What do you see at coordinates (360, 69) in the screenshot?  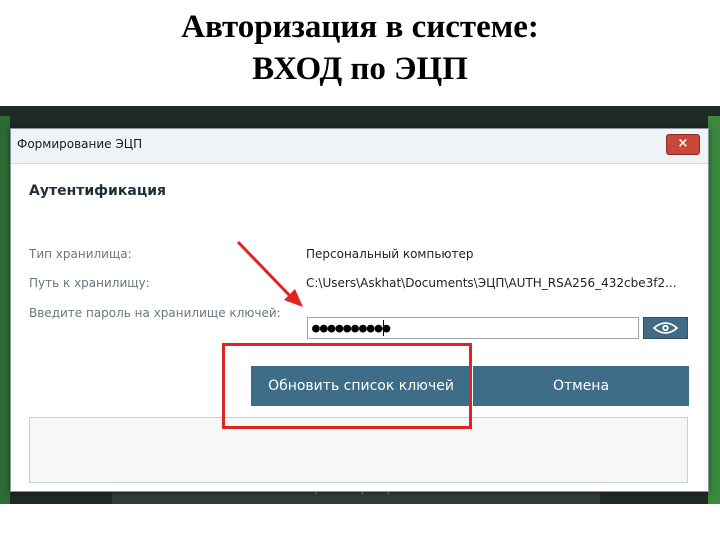 I see `slide-title-line2: ВХОД по ЭЦП` at bounding box center [360, 69].